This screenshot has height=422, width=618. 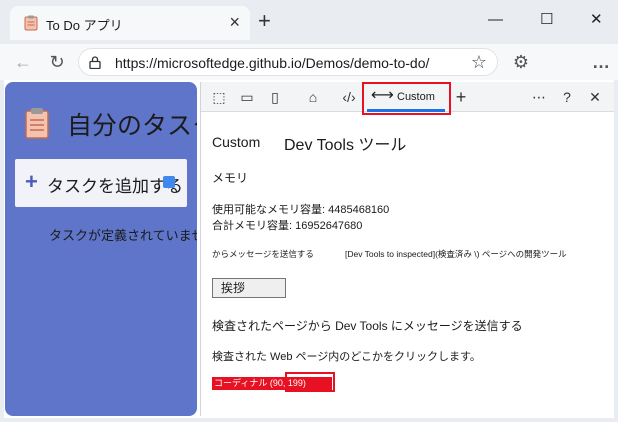 I want to click on memory-total: 合計メモリ容量: 16952647680, so click(x=287, y=226).